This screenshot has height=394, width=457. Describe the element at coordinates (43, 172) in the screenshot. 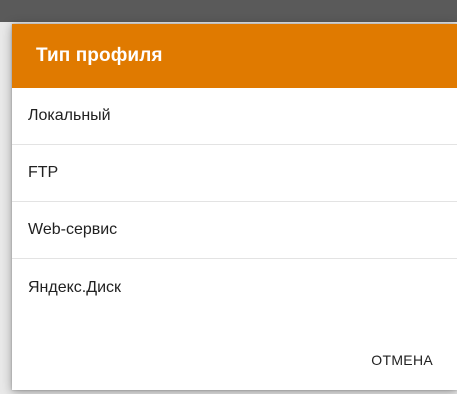

I see `option-label: FTP` at that location.